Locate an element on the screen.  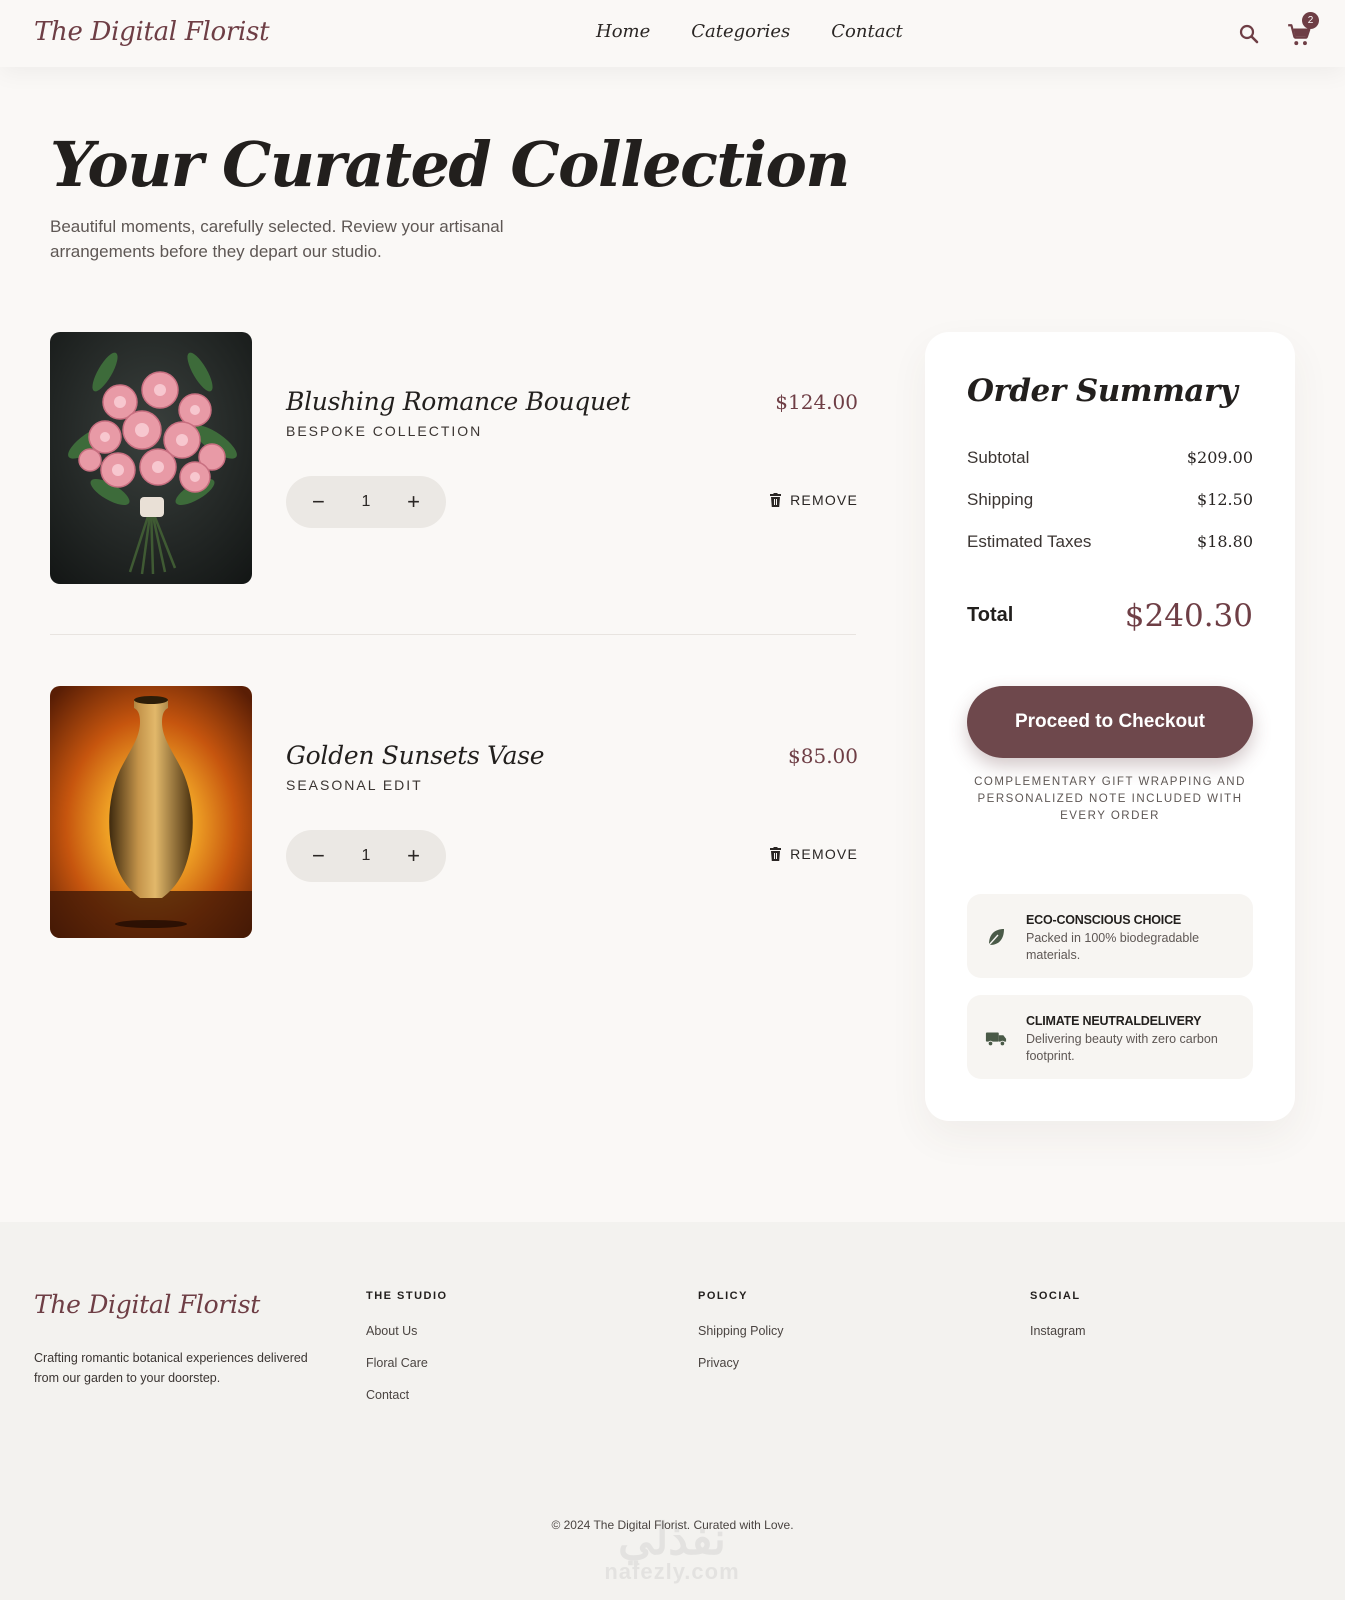
total-value: $240.30 is located at coordinates (1188, 616).